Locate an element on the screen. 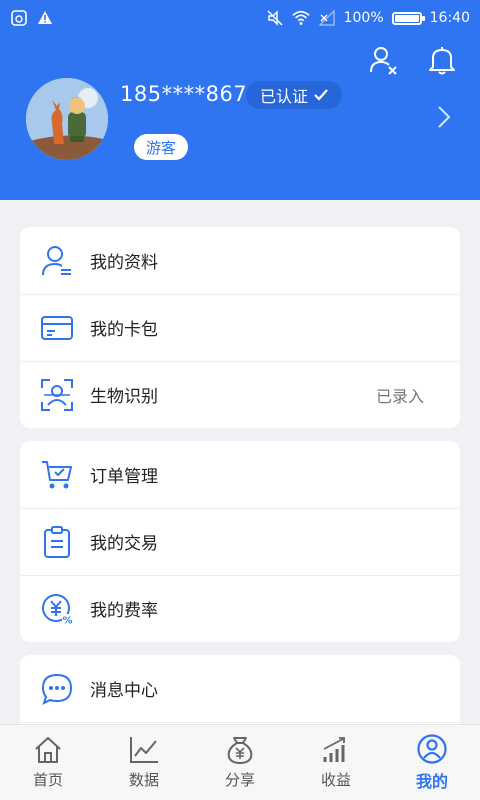 This screenshot has height=800, width=480. user-circle-icon is located at coordinates (432, 748).